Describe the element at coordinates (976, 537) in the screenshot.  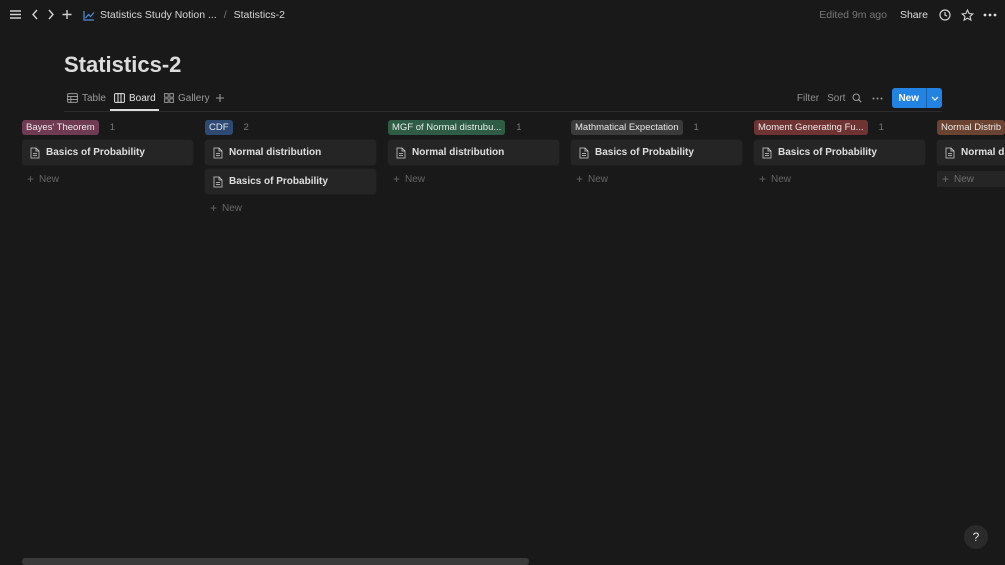
I see `help-button: ?` at that location.